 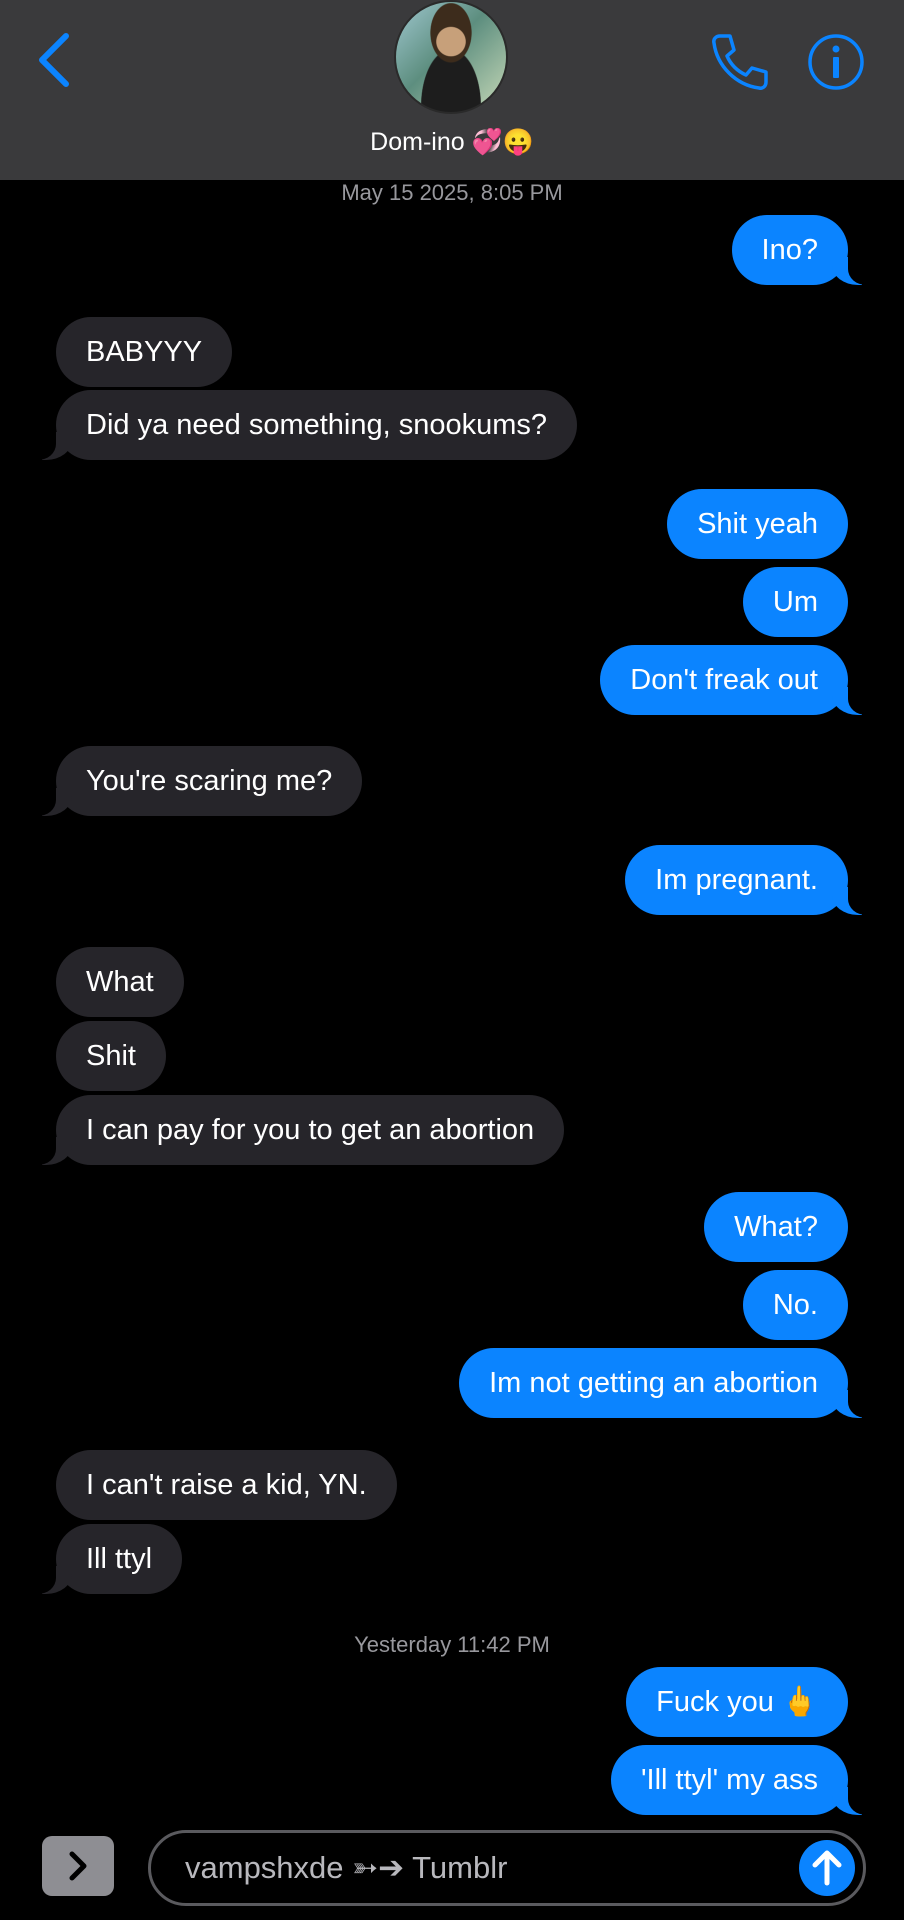 I want to click on message-received: I can't raise a kid, YN., so click(x=226, y=1485).